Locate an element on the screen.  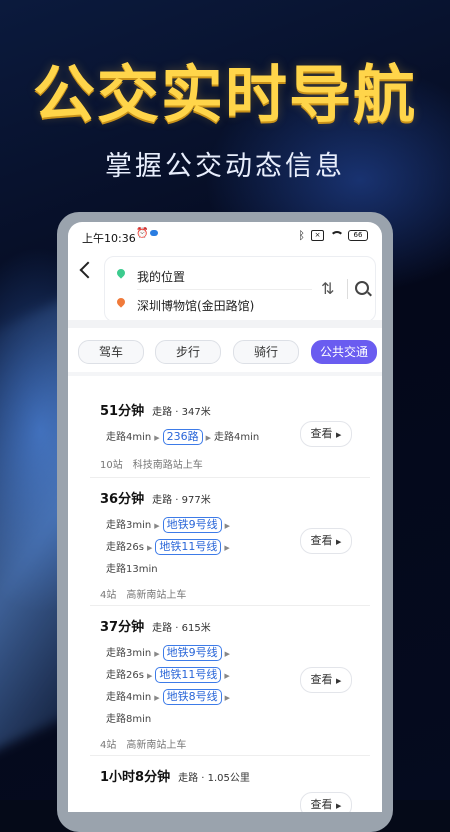
walk-segment: 走路8min is located at coordinates (129, 719).